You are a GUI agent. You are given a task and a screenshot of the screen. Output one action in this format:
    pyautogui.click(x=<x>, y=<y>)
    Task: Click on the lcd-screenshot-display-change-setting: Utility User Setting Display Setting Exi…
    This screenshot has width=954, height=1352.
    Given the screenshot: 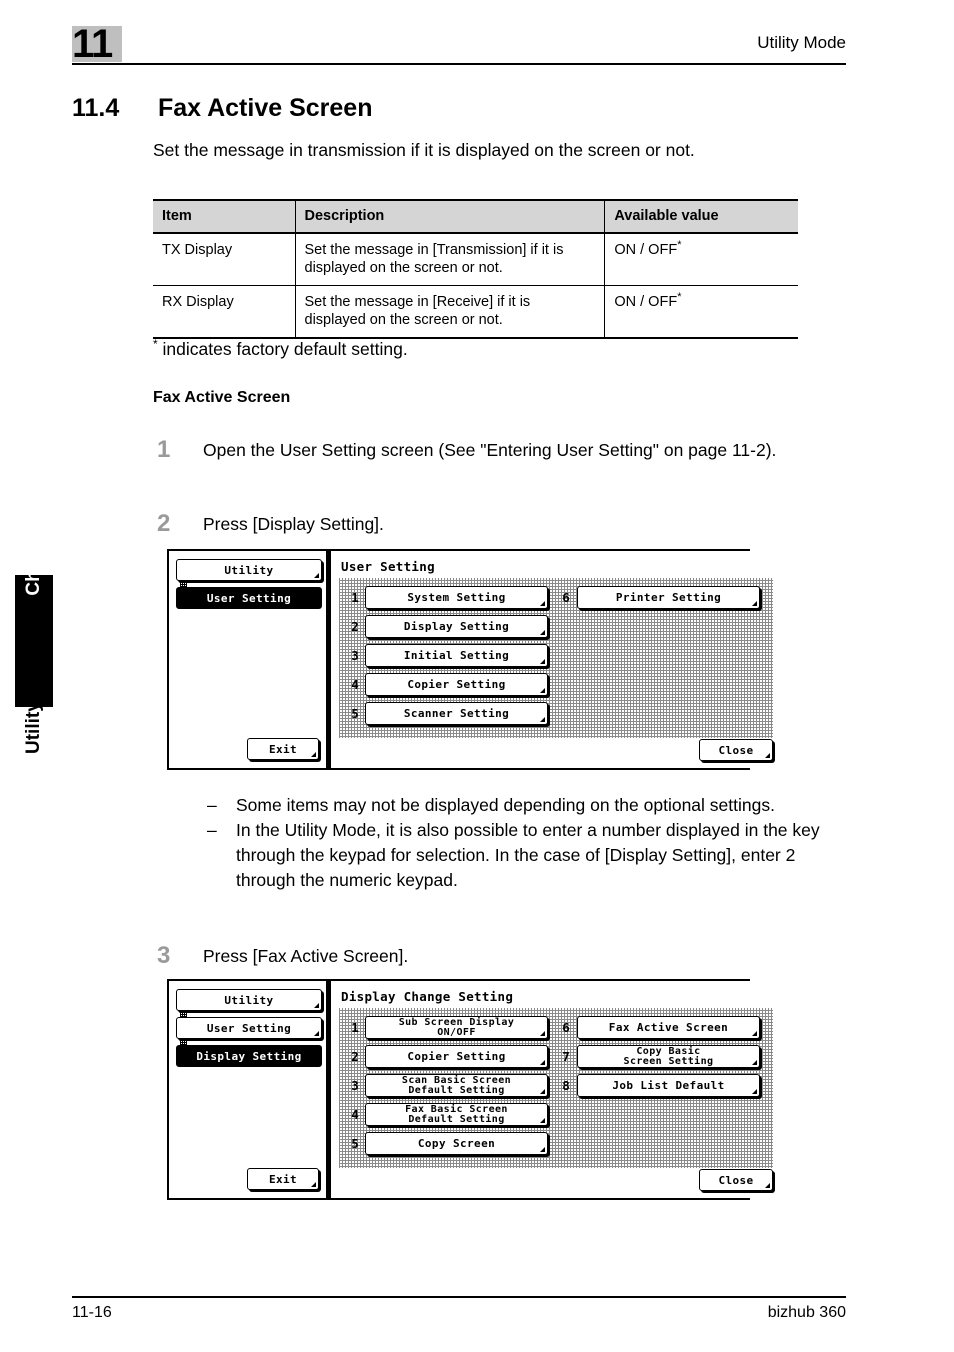 What is the action you would take?
    pyautogui.click(x=474, y=1089)
    